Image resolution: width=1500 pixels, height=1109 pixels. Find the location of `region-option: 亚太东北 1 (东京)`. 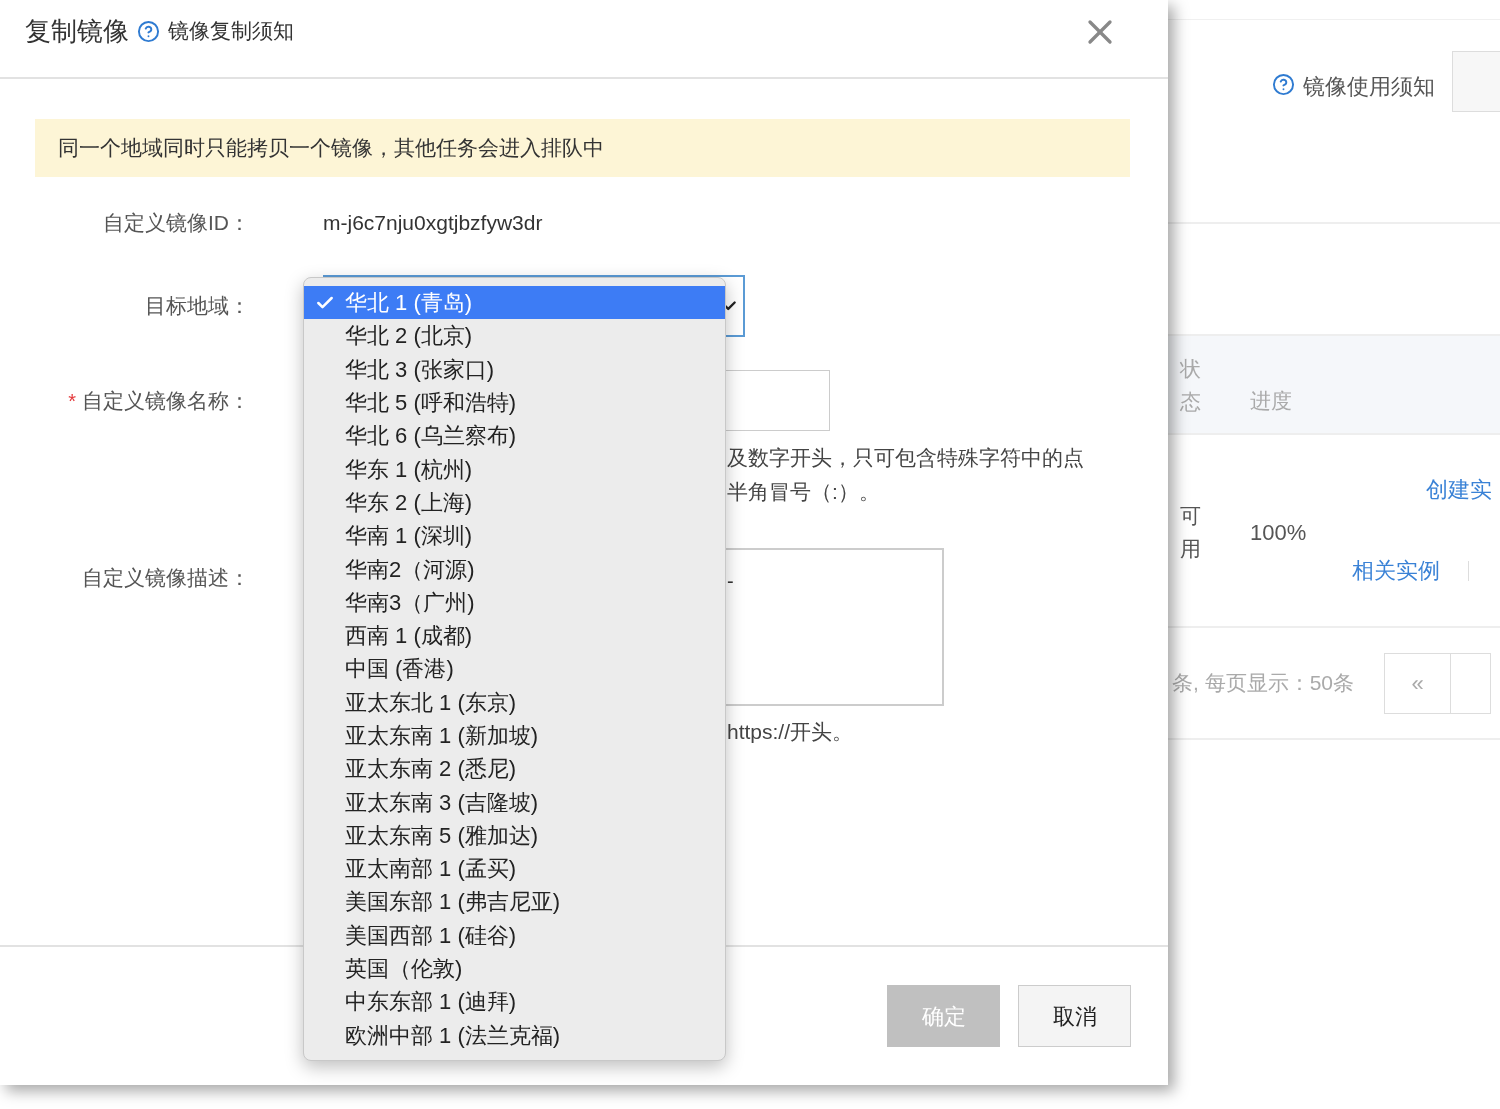

region-option: 亚太东北 1 (东京) is located at coordinates (514, 702).